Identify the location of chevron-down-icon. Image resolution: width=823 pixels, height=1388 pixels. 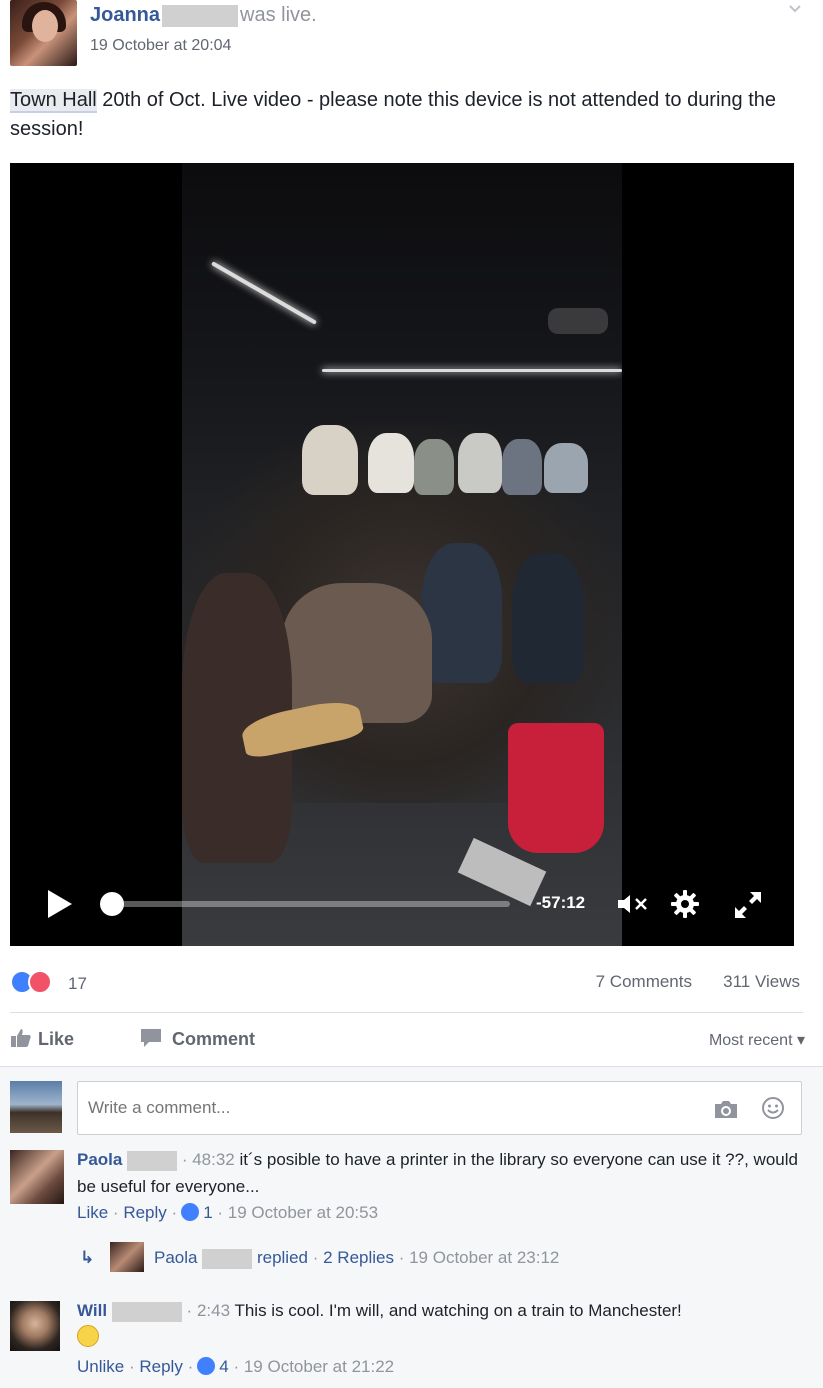
(795, 9).